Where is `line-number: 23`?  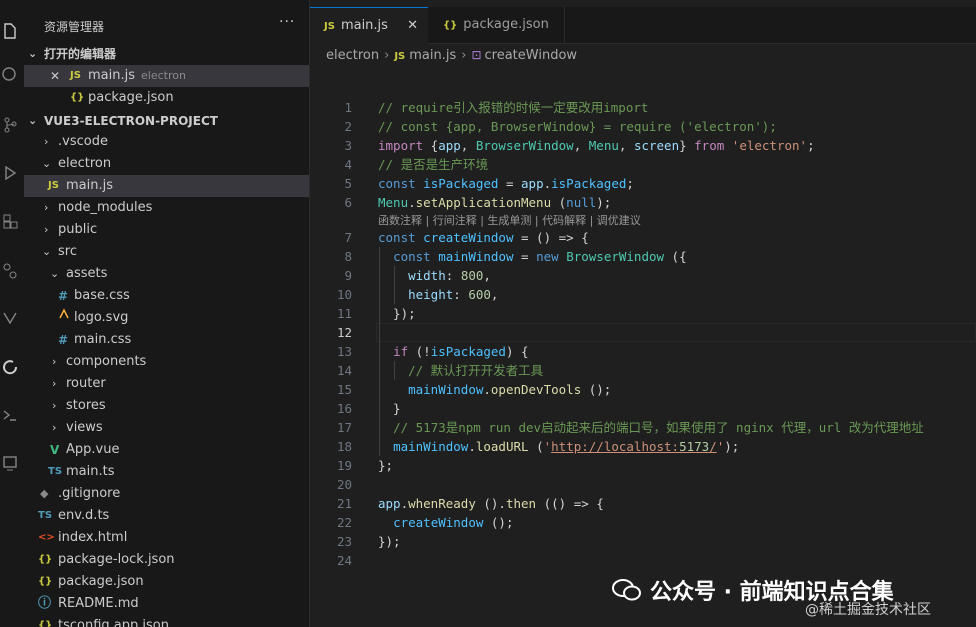
line-number: 23 is located at coordinates (344, 541).